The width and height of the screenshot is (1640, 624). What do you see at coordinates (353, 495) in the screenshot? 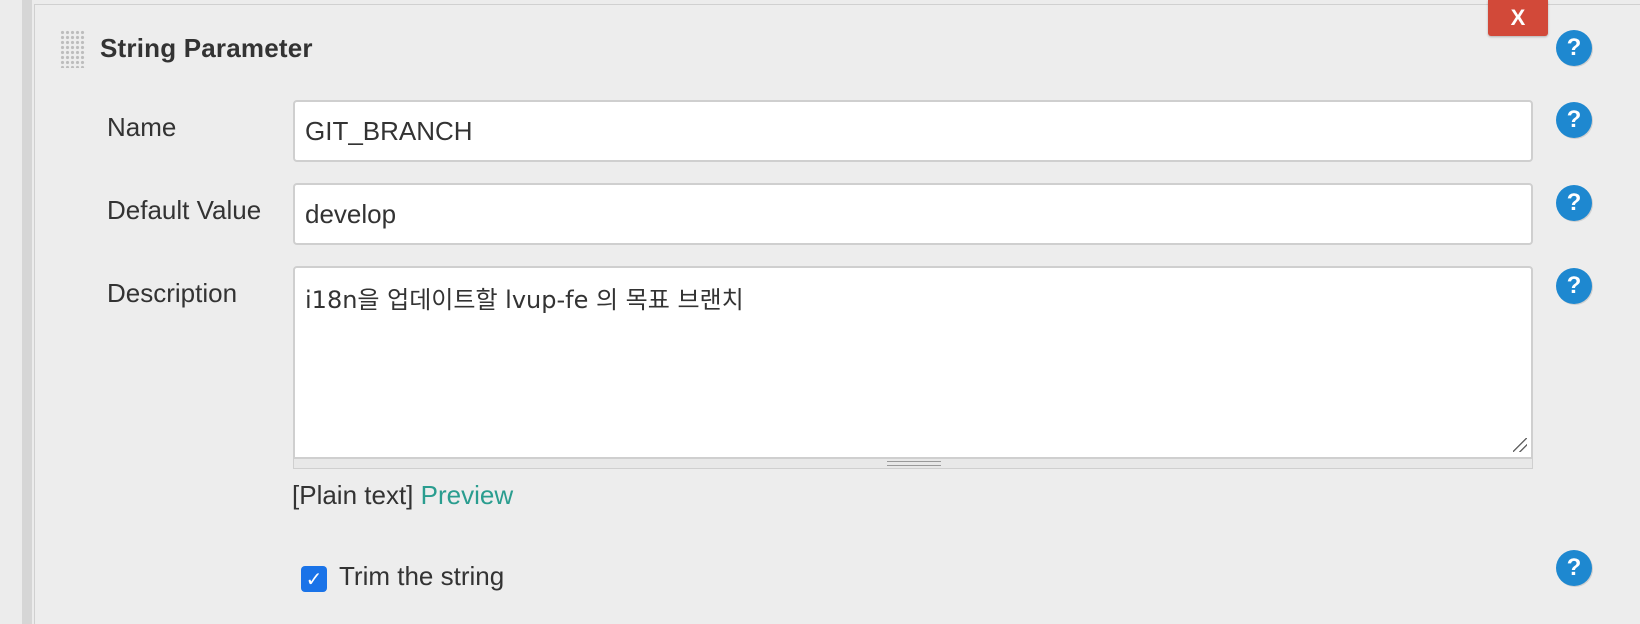
I see `plain-text-label: [Plain text]` at bounding box center [353, 495].